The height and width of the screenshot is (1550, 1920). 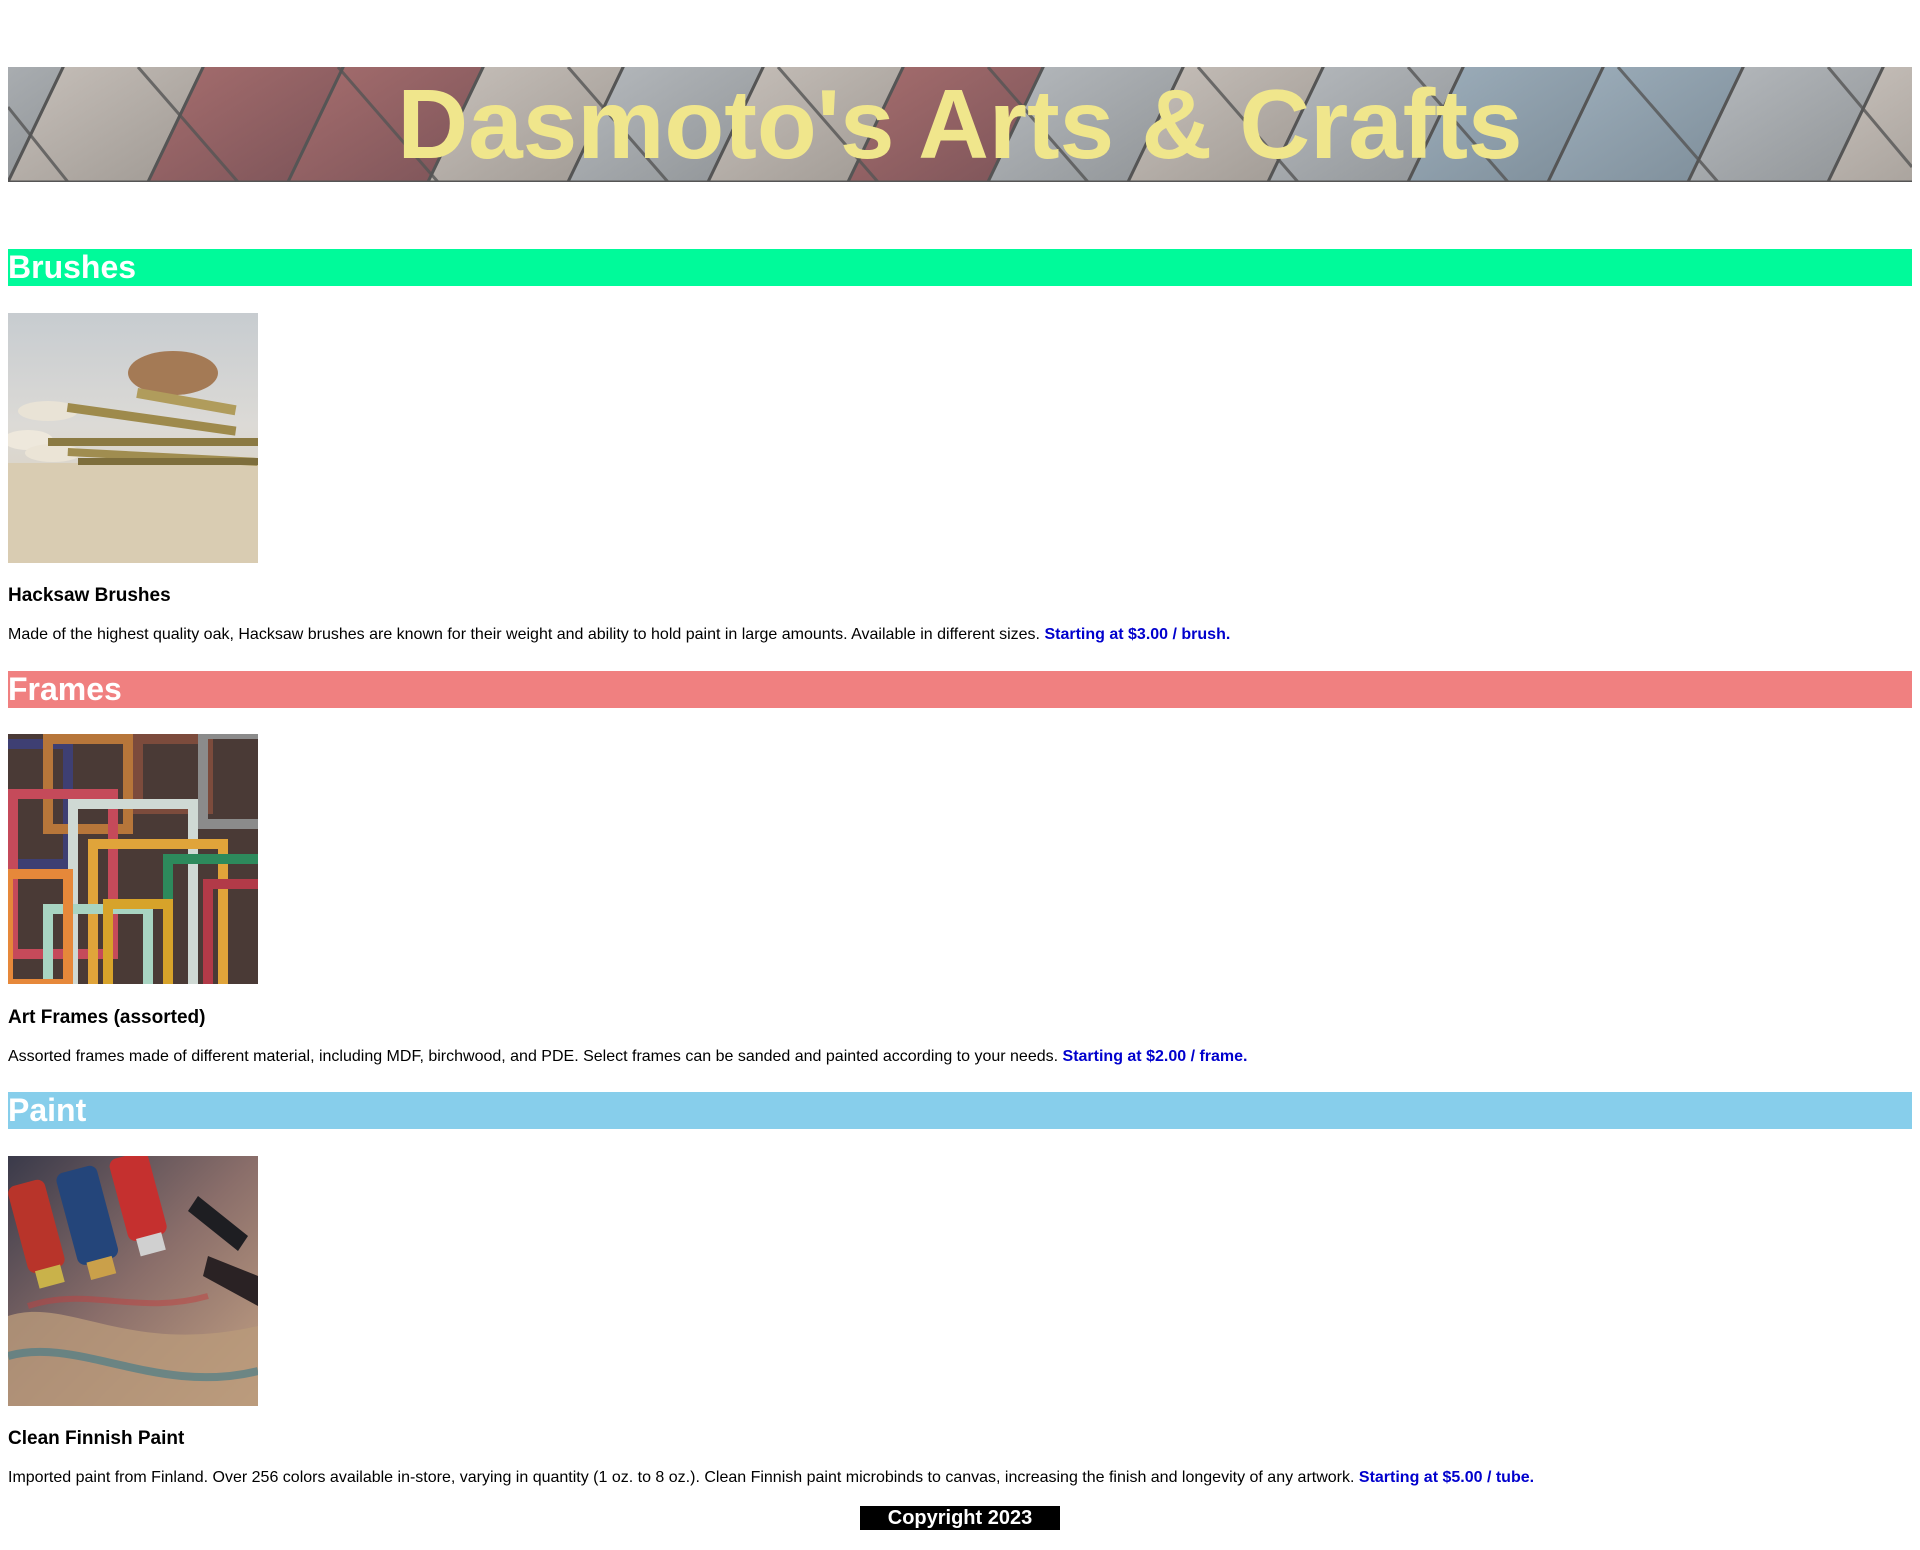 What do you see at coordinates (960, 1110) in the screenshot?
I see `section-header-paint: Paint` at bounding box center [960, 1110].